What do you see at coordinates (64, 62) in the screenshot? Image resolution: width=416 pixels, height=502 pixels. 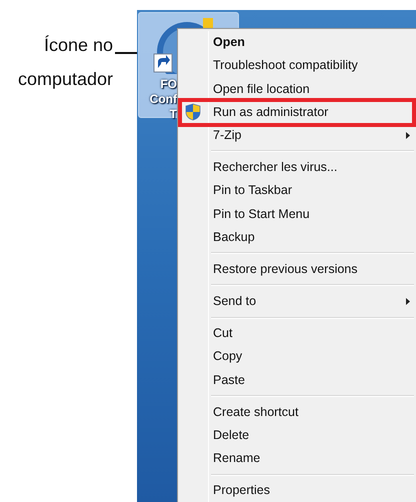 I see `annotation-label: Ícone no computador` at bounding box center [64, 62].